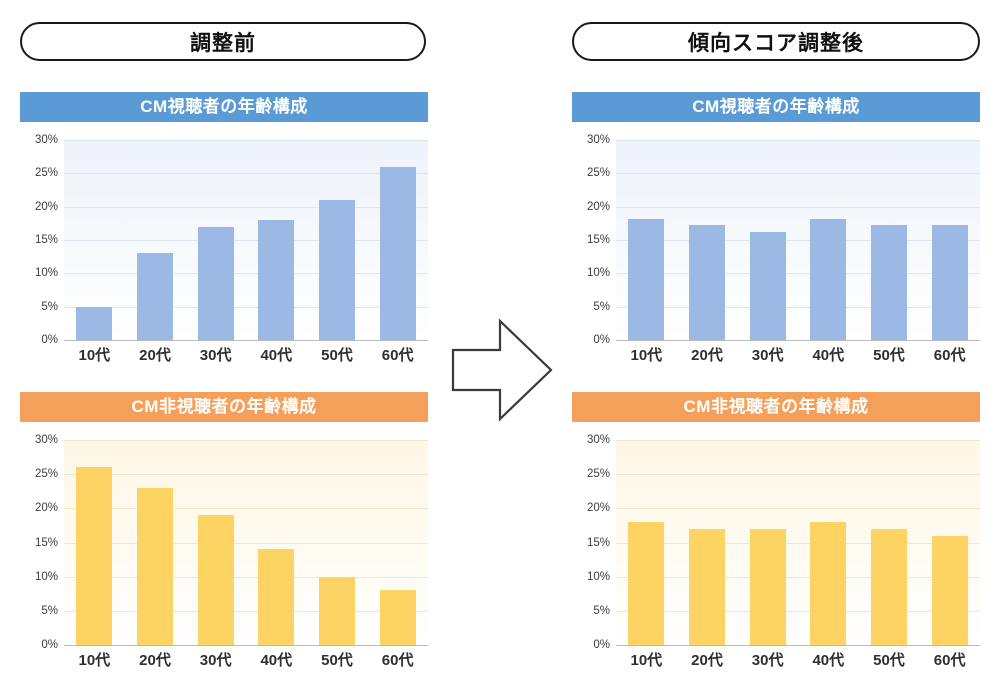 The width and height of the screenshot is (1000, 700). I want to click on section-header-before-label: 調整前, so click(223, 43).